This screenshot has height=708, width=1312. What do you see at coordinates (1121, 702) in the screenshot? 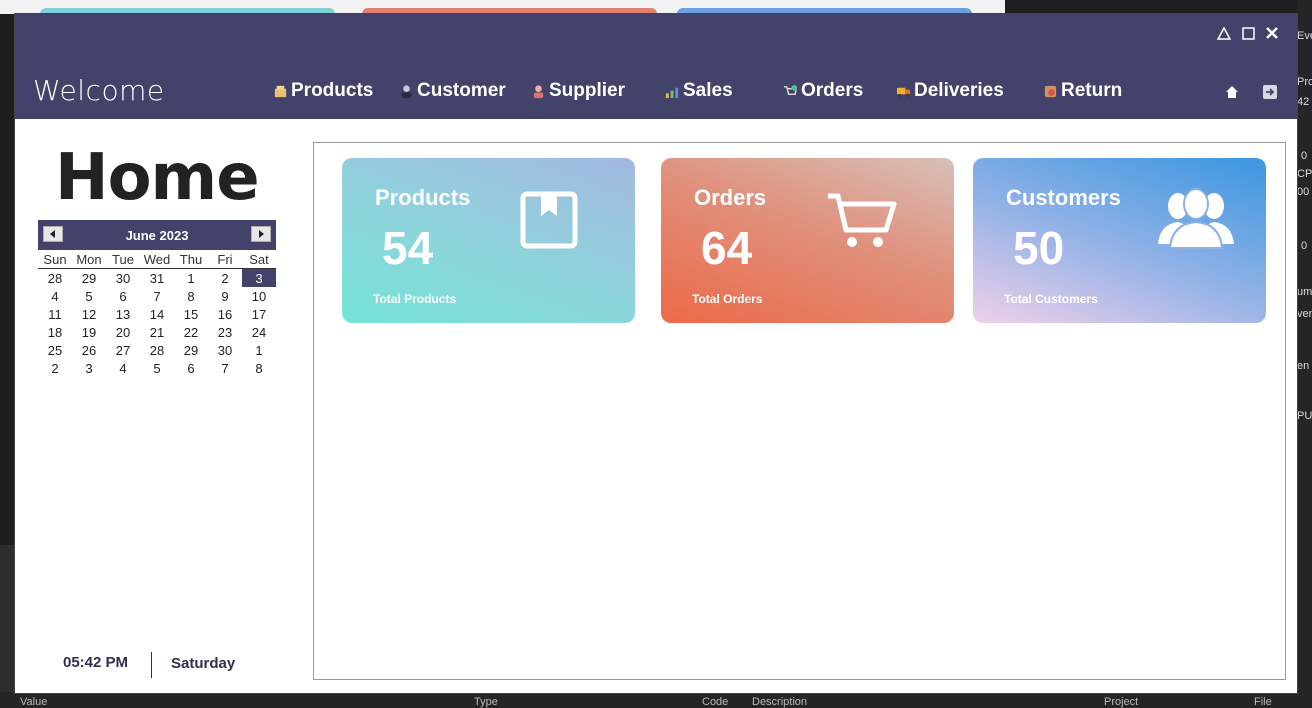
I see `background-column: Project` at bounding box center [1121, 702].